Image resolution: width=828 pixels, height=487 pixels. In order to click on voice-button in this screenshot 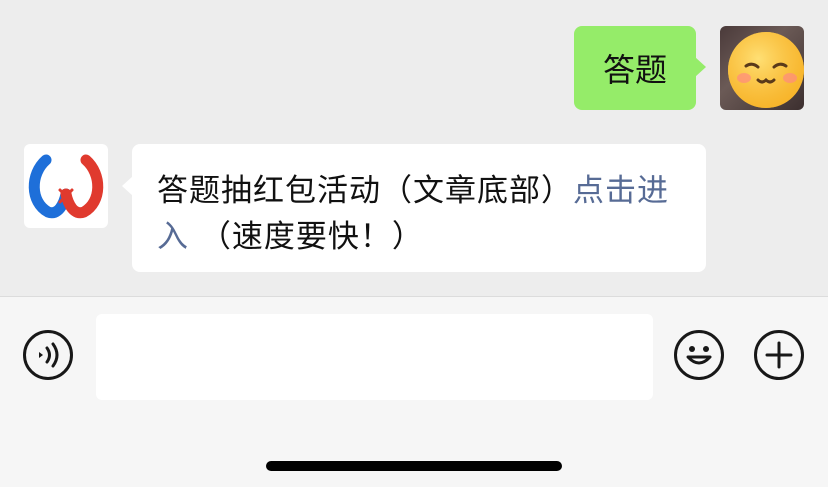, I will do `click(48, 355)`.